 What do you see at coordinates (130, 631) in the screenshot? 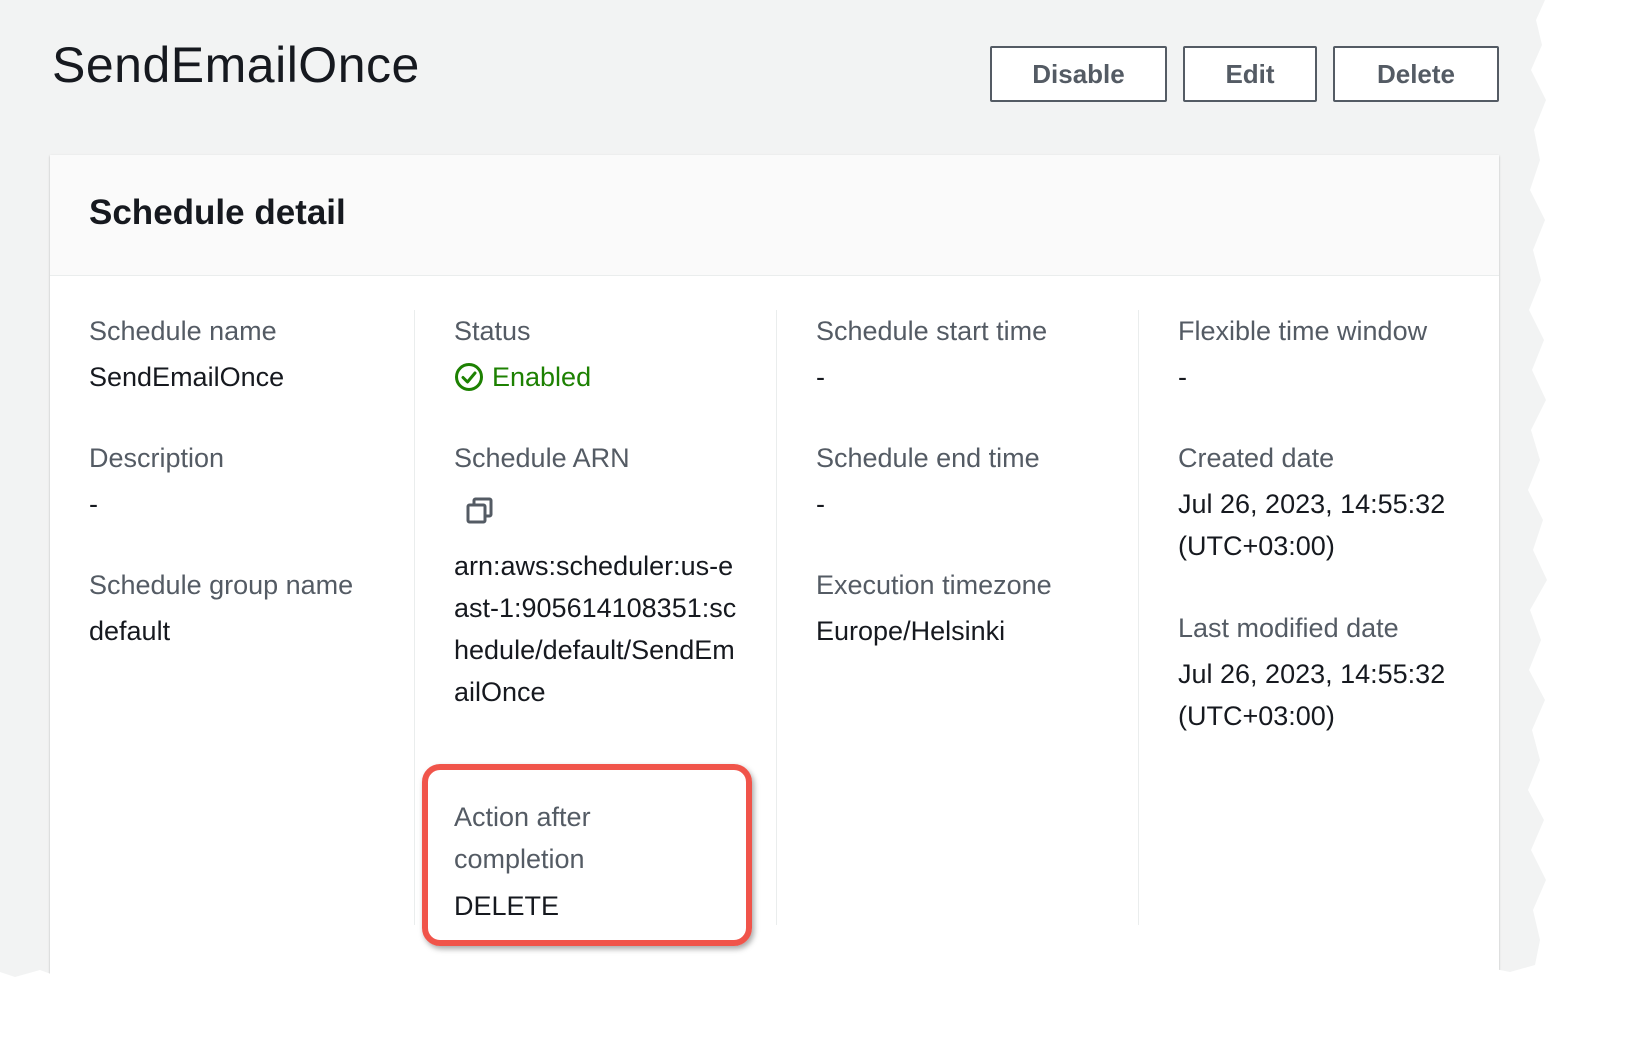
I see `schedule-group-name-value: default` at bounding box center [130, 631].